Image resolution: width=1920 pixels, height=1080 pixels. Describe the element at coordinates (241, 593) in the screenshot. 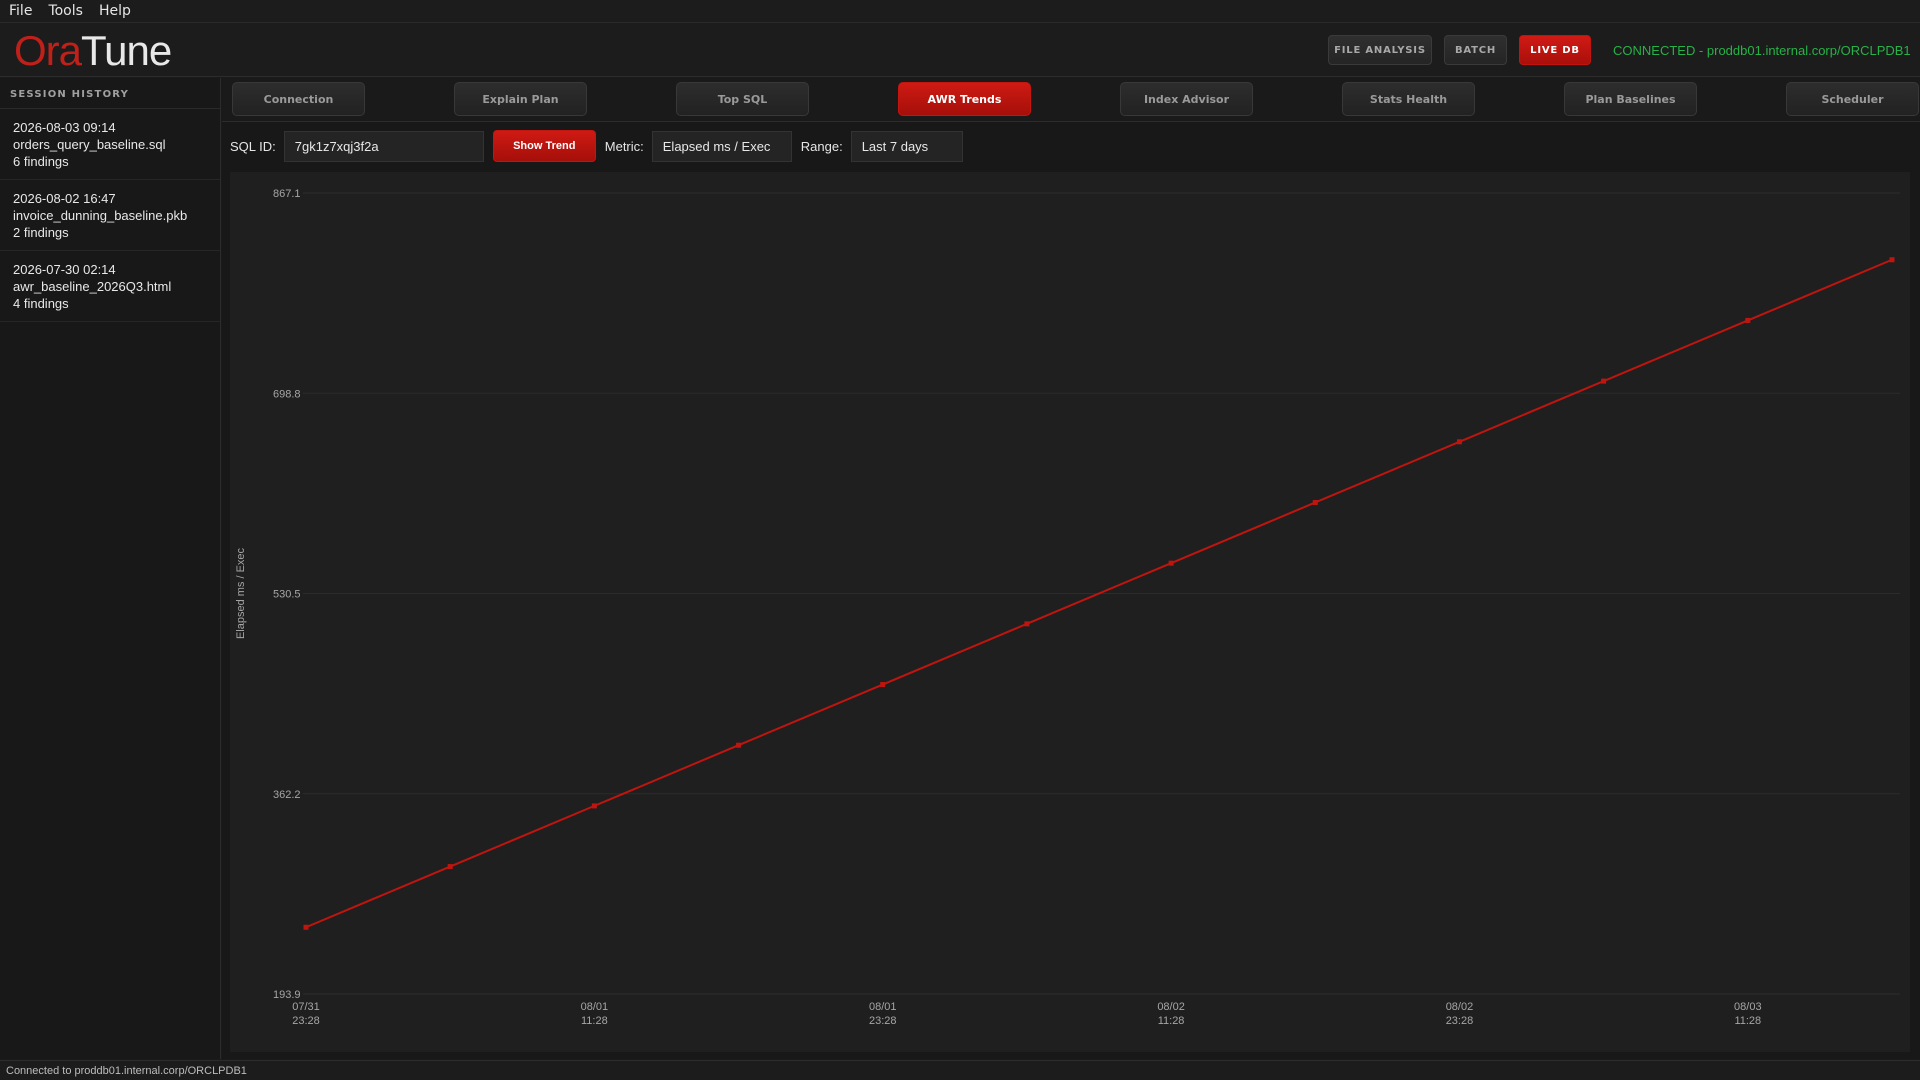

I see `y-axis-label: Elapsed ms / Exec` at that location.